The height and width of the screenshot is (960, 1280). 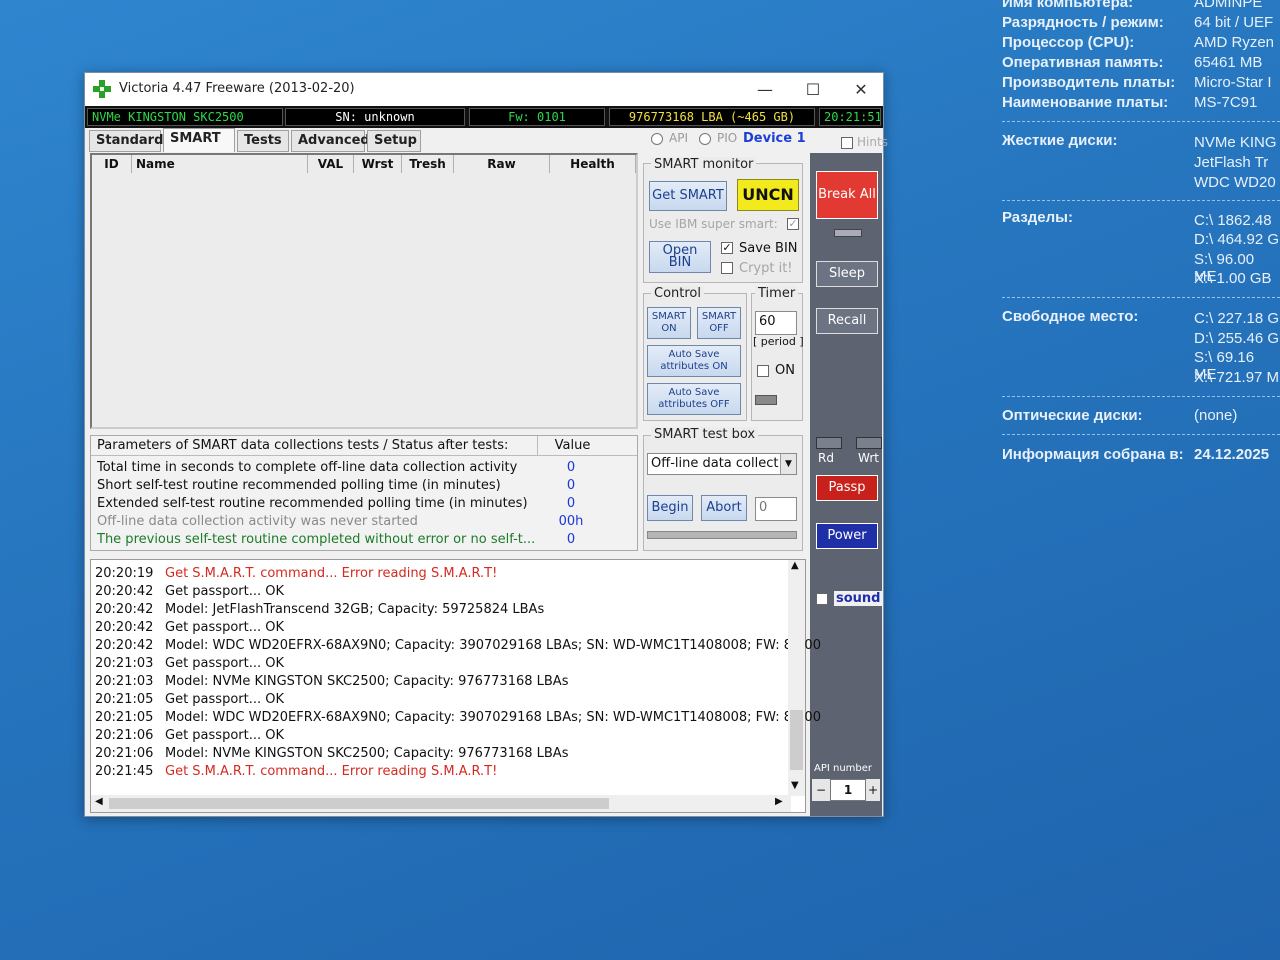 I want to click on table-header: ID Name VAL Wrst Tresh Raw Health, so click(x=364, y=164).